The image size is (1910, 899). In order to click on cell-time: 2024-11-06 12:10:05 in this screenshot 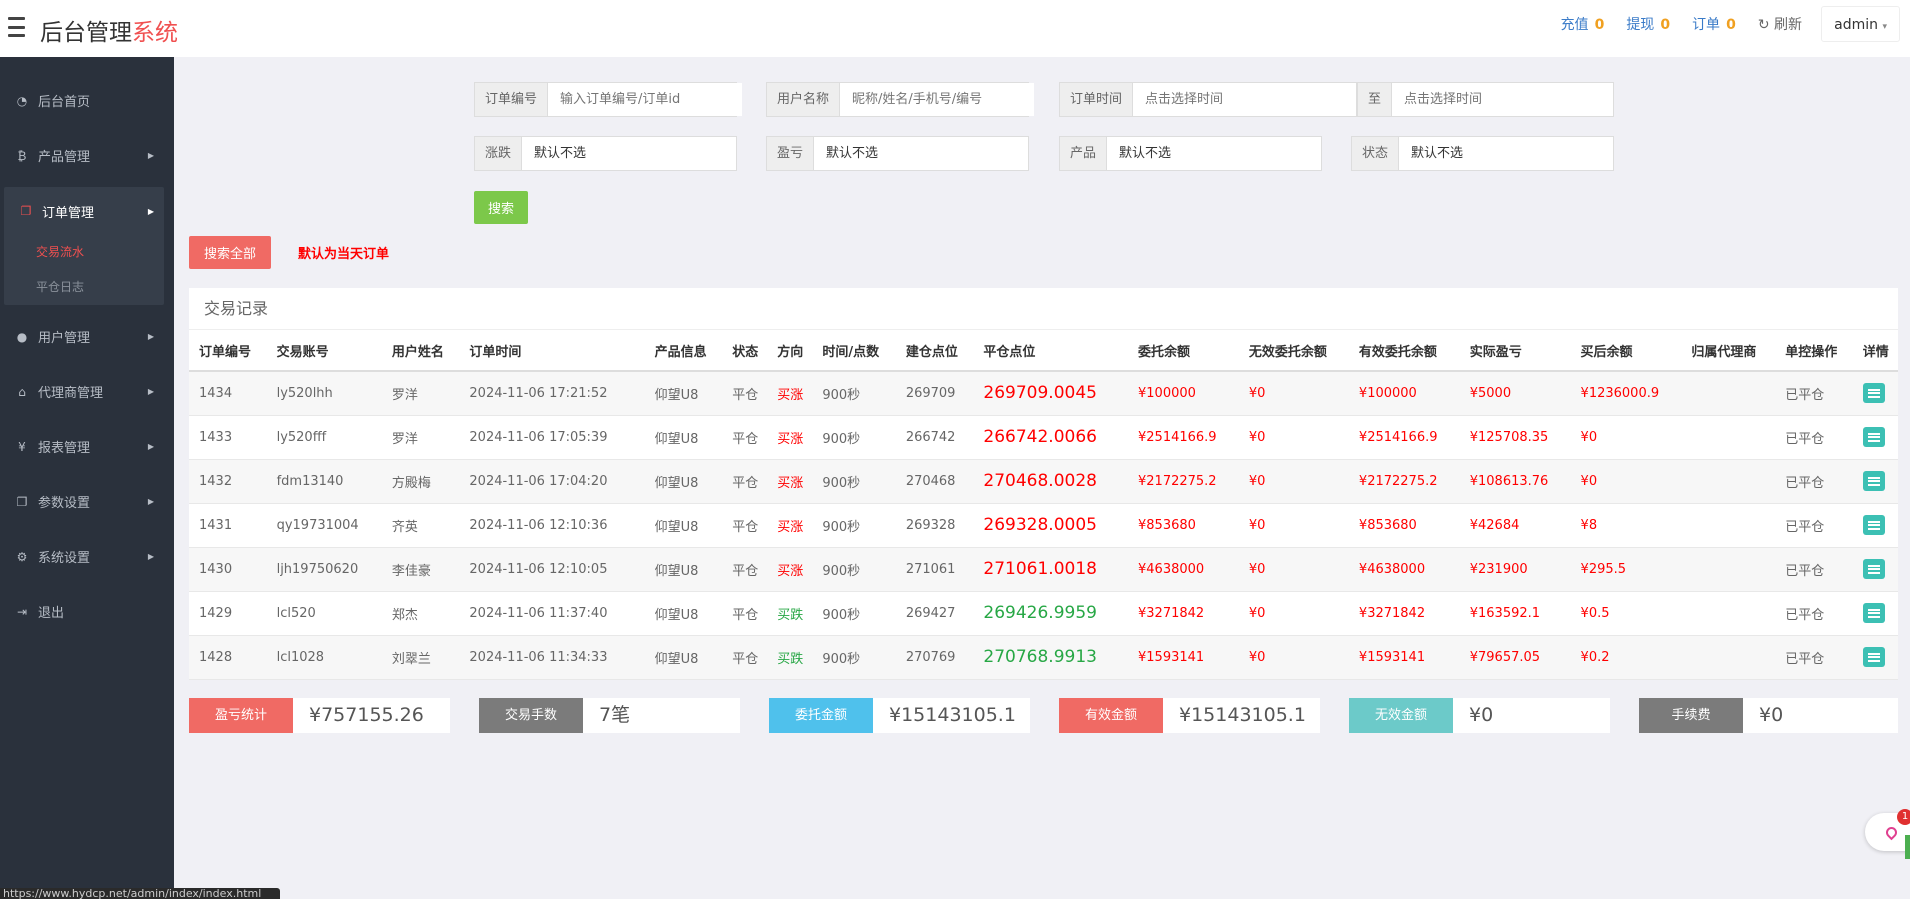, I will do `click(552, 569)`.